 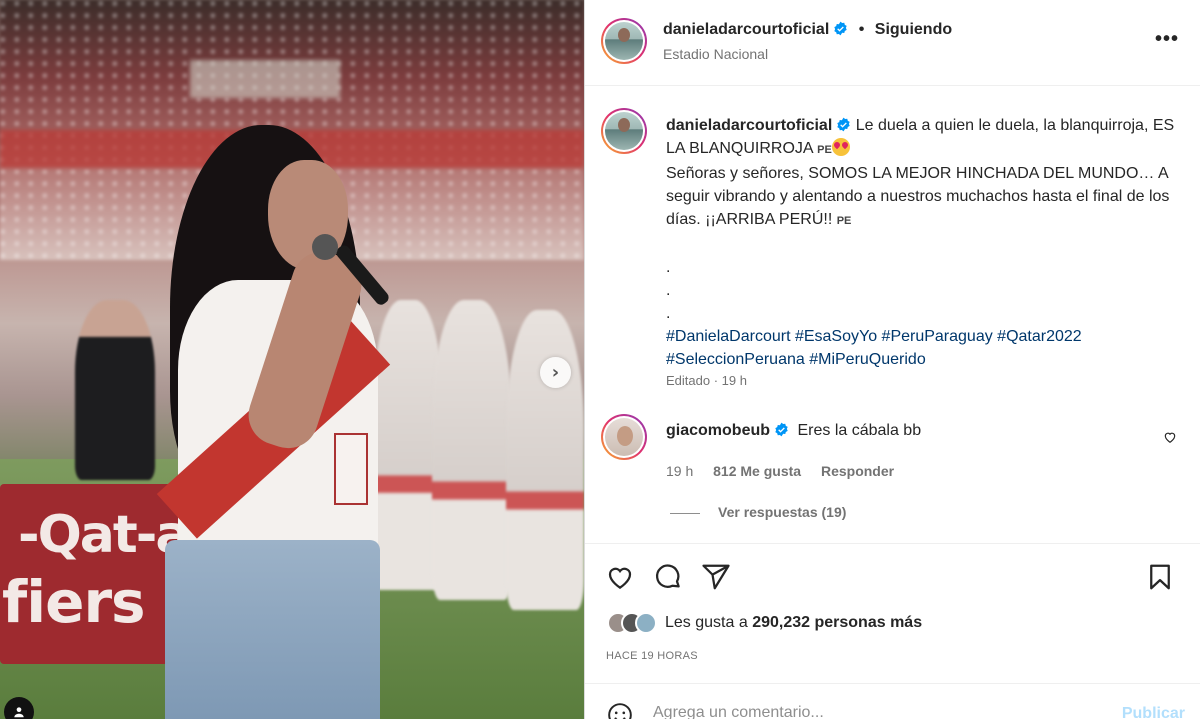 What do you see at coordinates (913, 29) in the screenshot?
I see `following-button: Siguiendo` at bounding box center [913, 29].